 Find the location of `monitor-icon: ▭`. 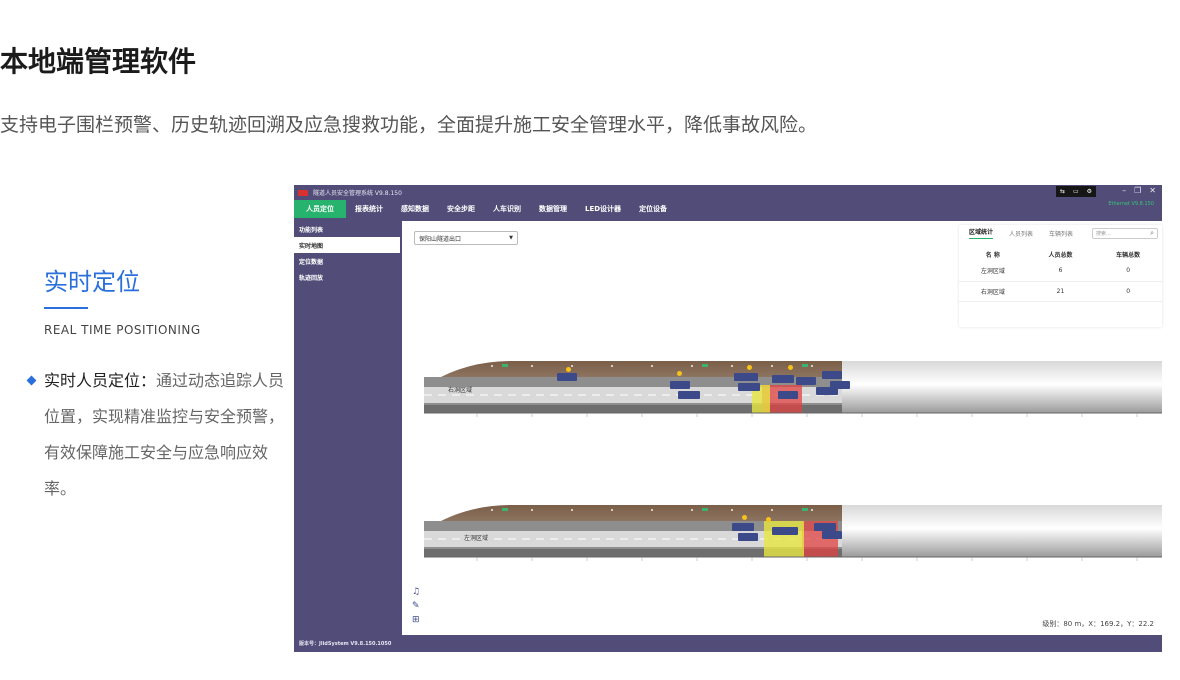

monitor-icon: ▭ is located at coordinates (1076, 191).